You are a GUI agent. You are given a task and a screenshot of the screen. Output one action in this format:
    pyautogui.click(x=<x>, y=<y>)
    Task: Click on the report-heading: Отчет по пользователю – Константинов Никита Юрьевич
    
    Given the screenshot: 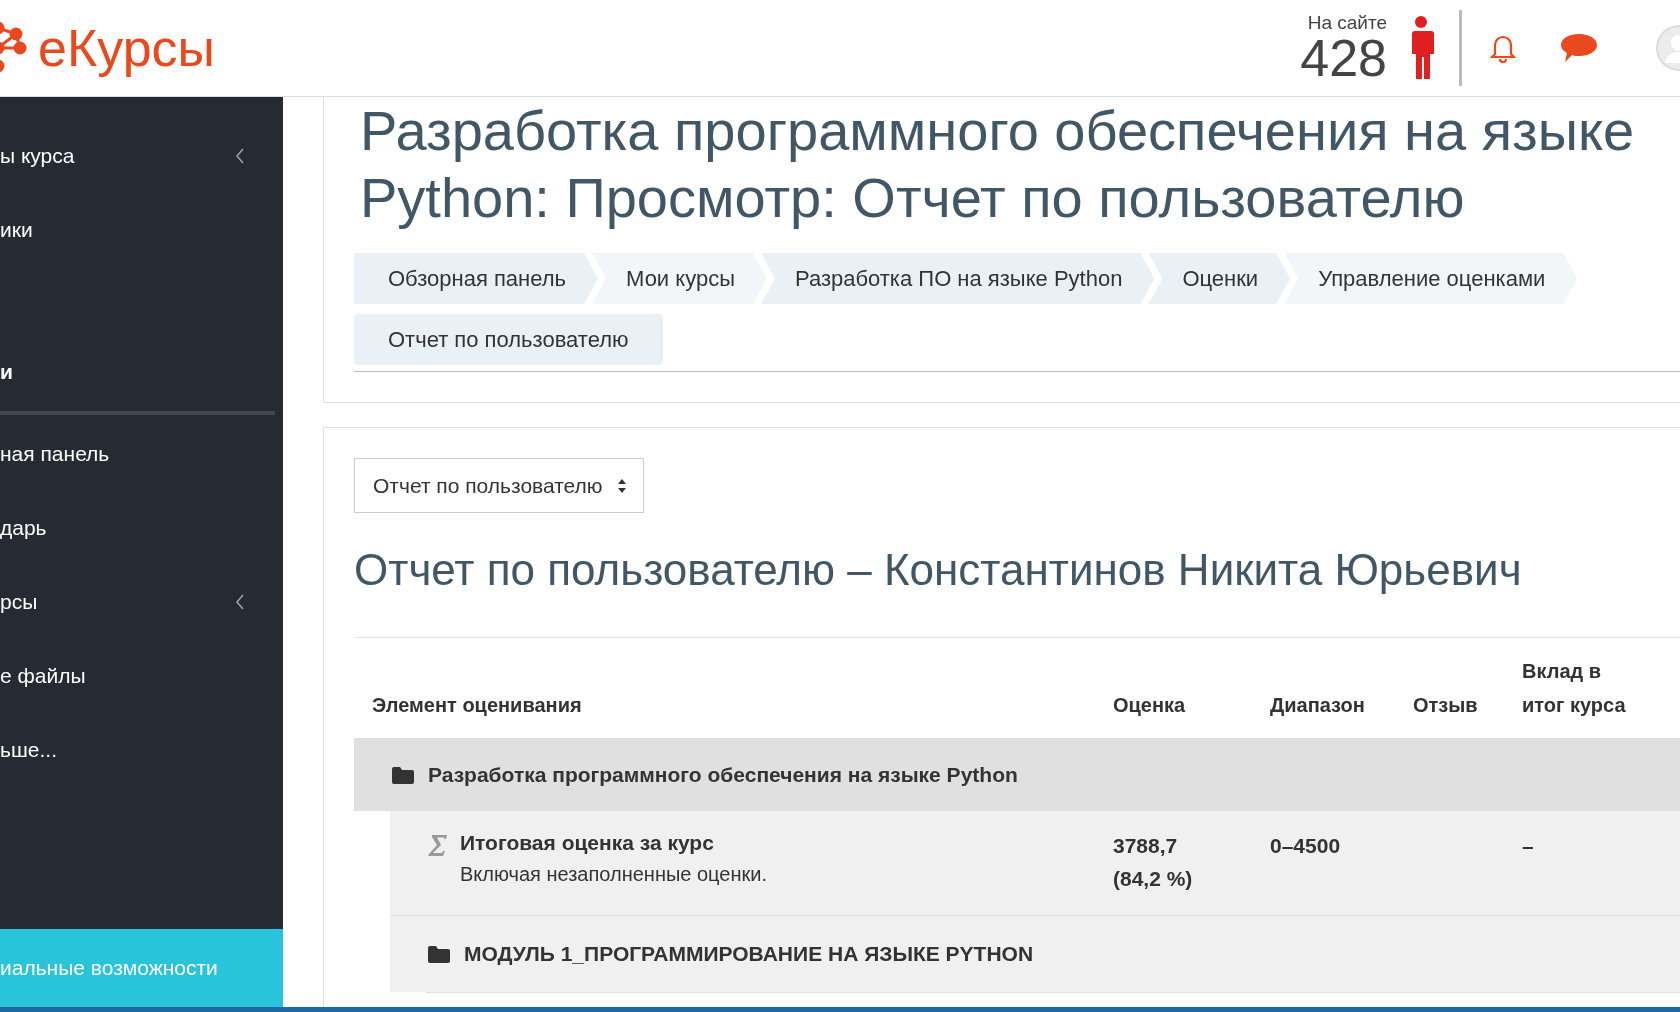 What is the action you would take?
    pyautogui.click(x=938, y=570)
    